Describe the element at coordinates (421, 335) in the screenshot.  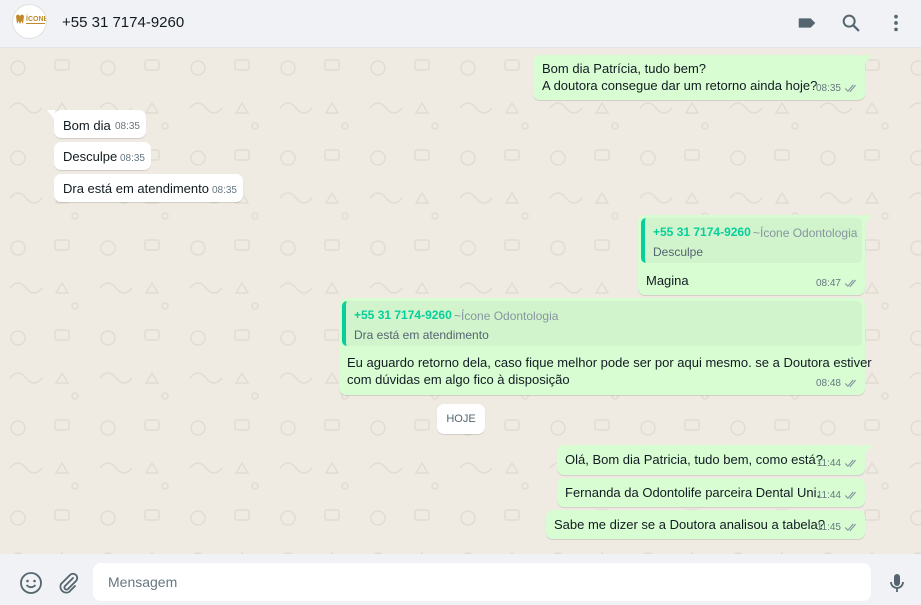
I see `quoted-text: Dra está em atendimento` at that location.